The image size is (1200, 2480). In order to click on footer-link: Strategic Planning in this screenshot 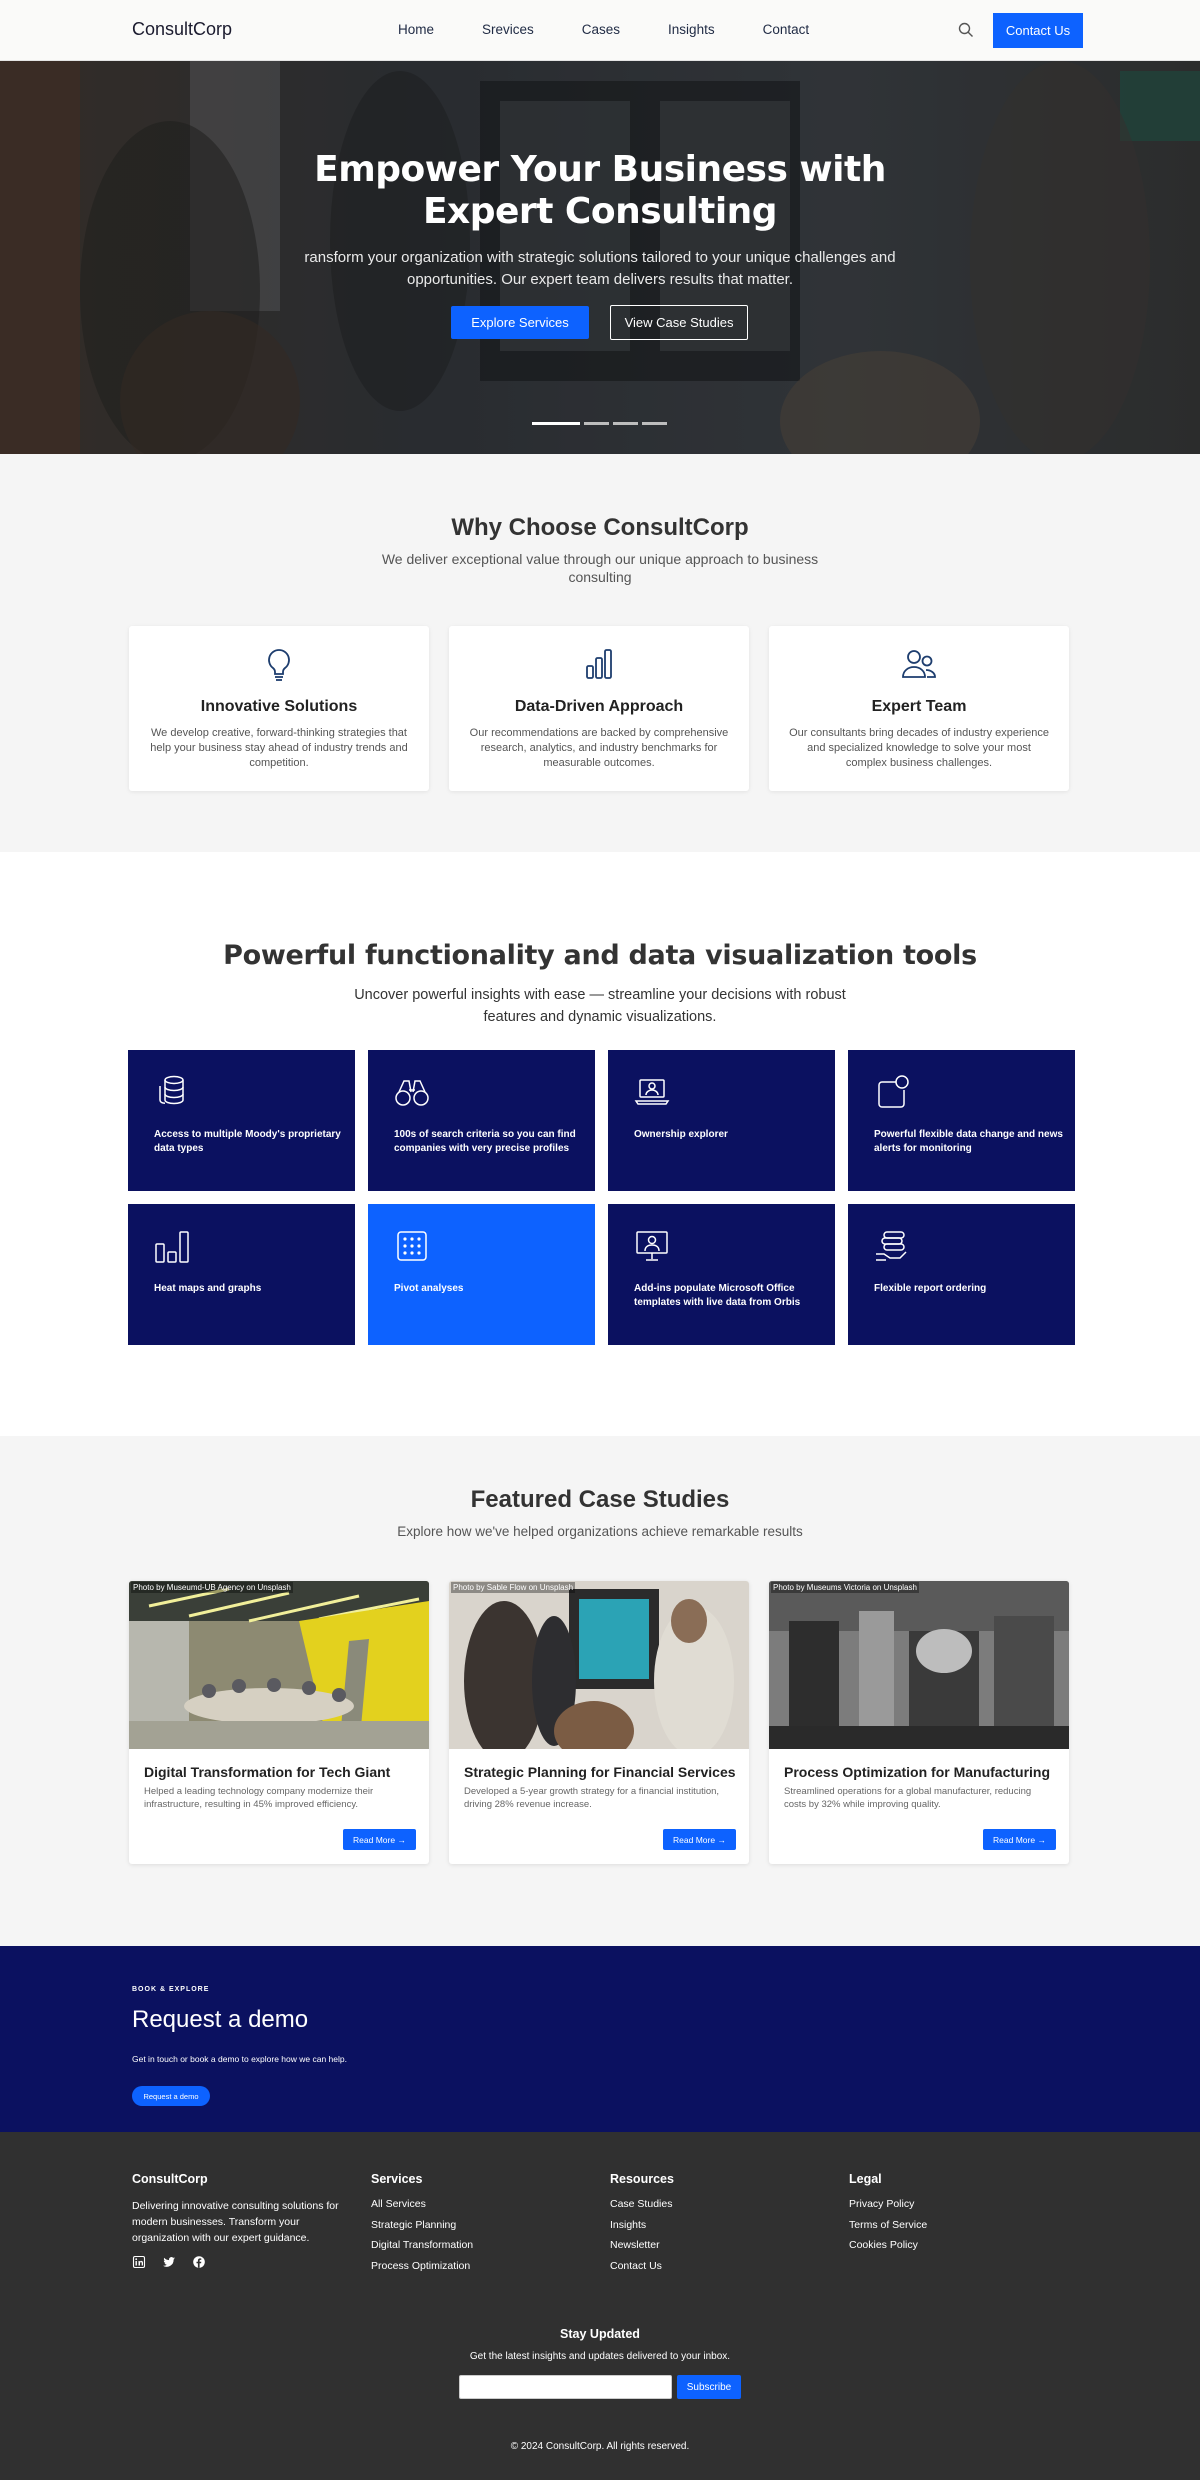, I will do `click(422, 2225)`.